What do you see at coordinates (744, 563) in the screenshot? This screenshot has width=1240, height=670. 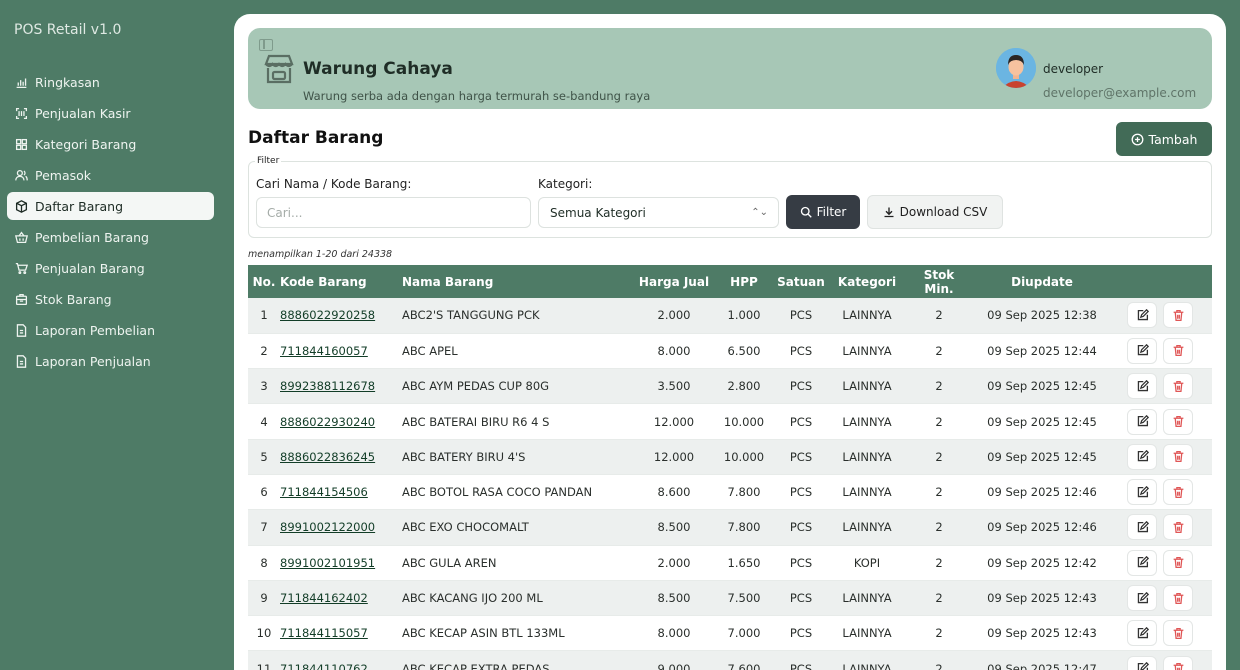 I see `cell-hpp: 1.650` at bounding box center [744, 563].